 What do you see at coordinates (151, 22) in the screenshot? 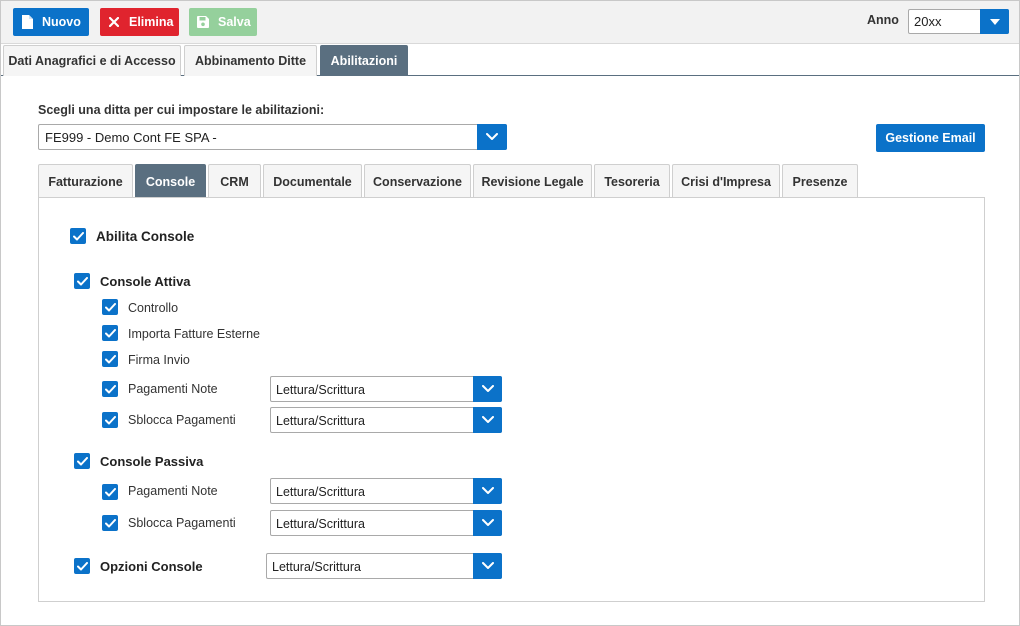
I see `delete-button-label: Elimina` at bounding box center [151, 22].